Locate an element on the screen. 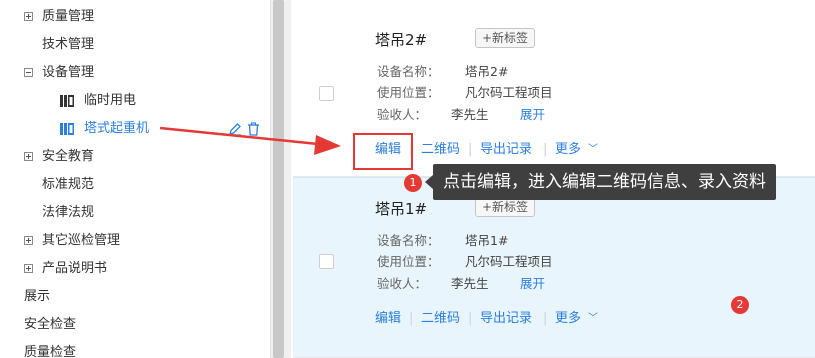 The height and width of the screenshot is (358, 815). edit-highlight-box is located at coordinates (383, 151).